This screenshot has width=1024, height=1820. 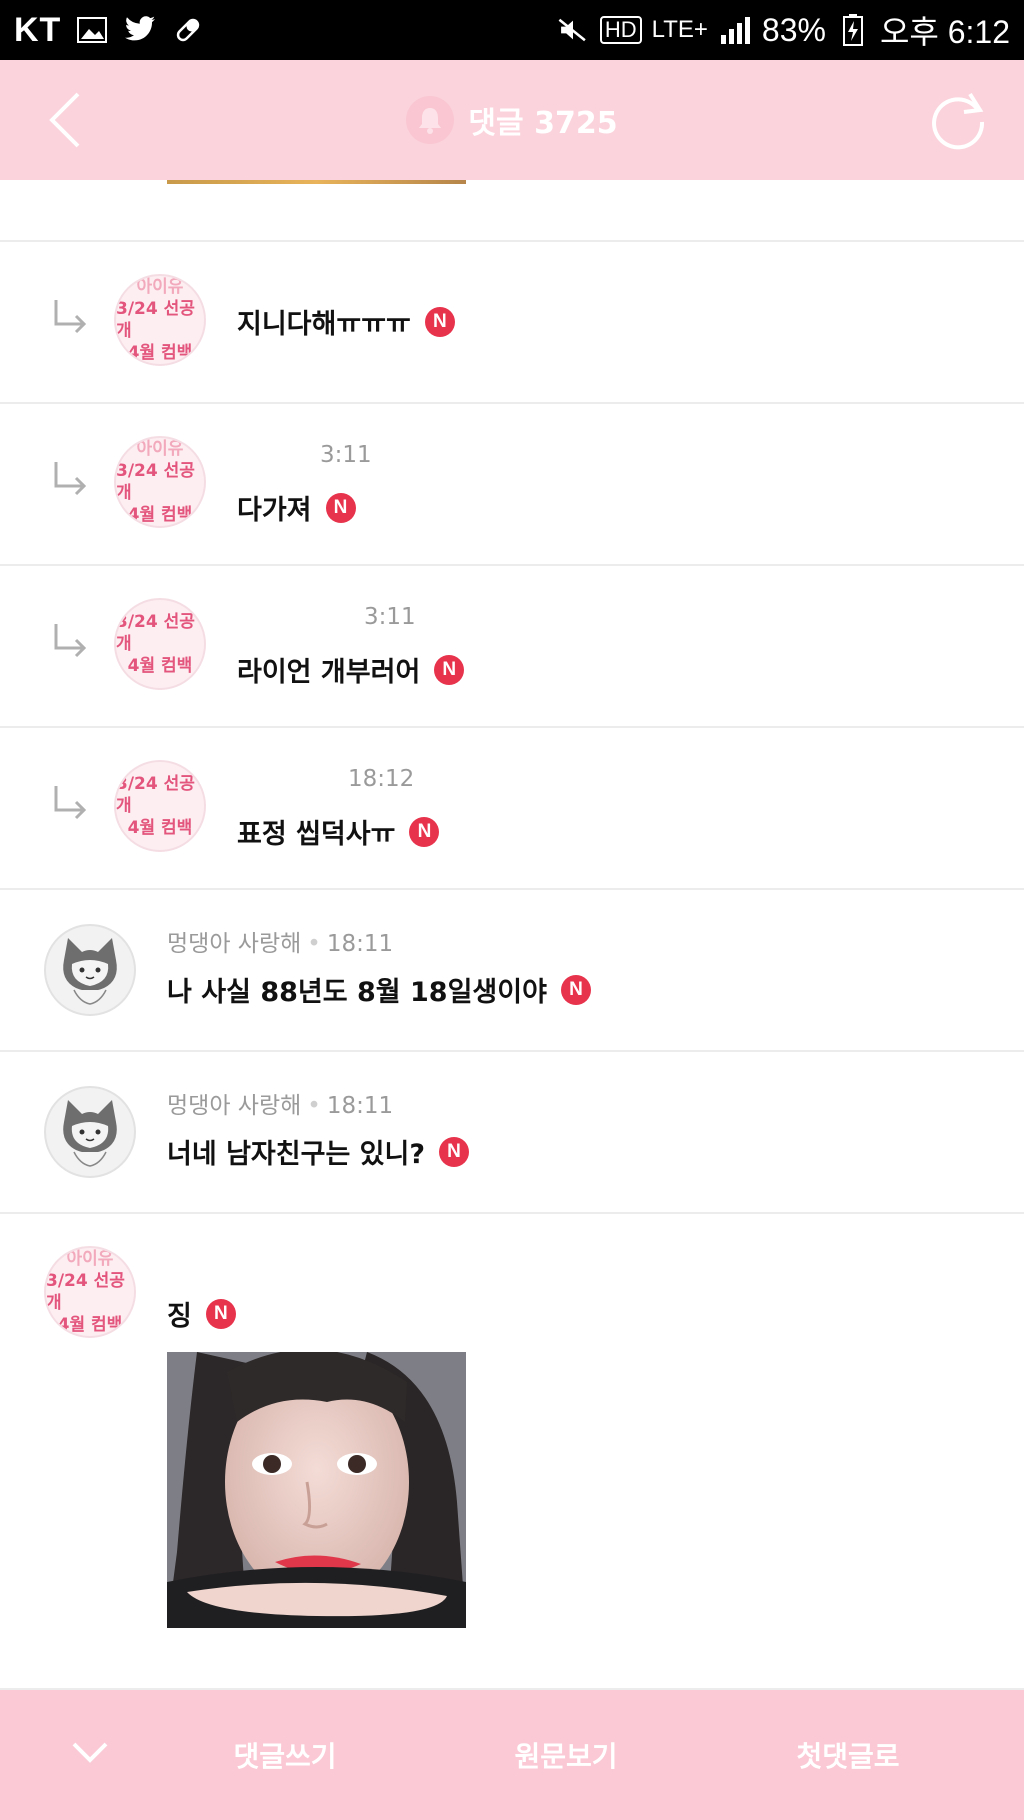 What do you see at coordinates (573, 30) in the screenshot?
I see `mute-icon` at bounding box center [573, 30].